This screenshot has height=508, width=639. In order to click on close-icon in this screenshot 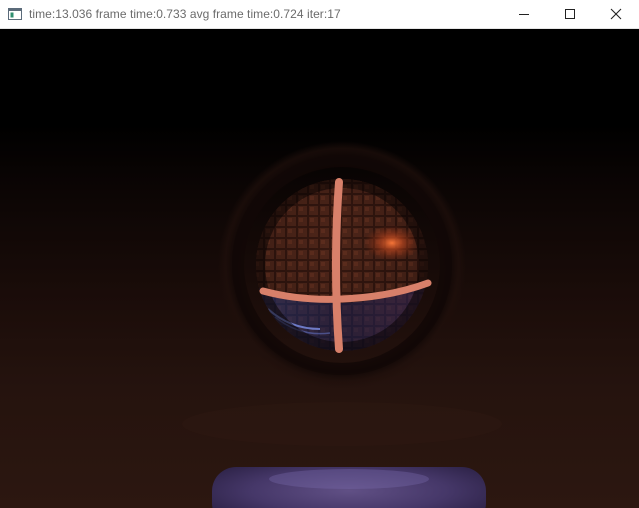, I will do `click(616, 14)`.